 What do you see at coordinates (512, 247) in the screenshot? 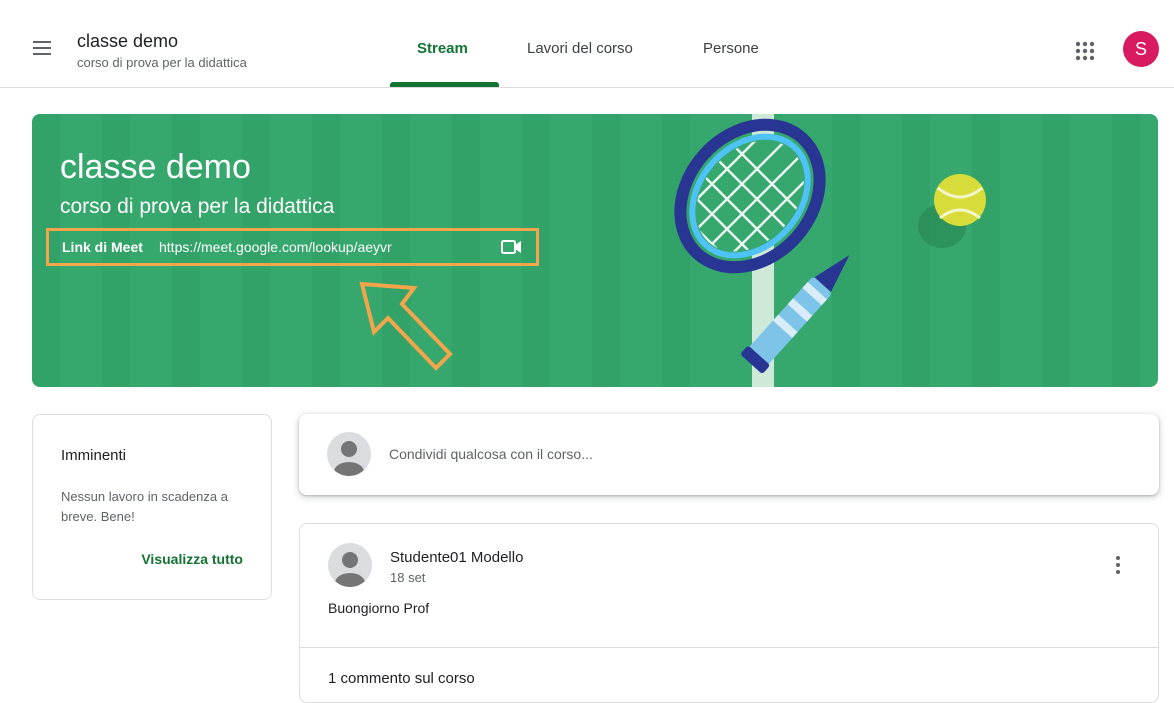
I see `video-camera-icon` at bounding box center [512, 247].